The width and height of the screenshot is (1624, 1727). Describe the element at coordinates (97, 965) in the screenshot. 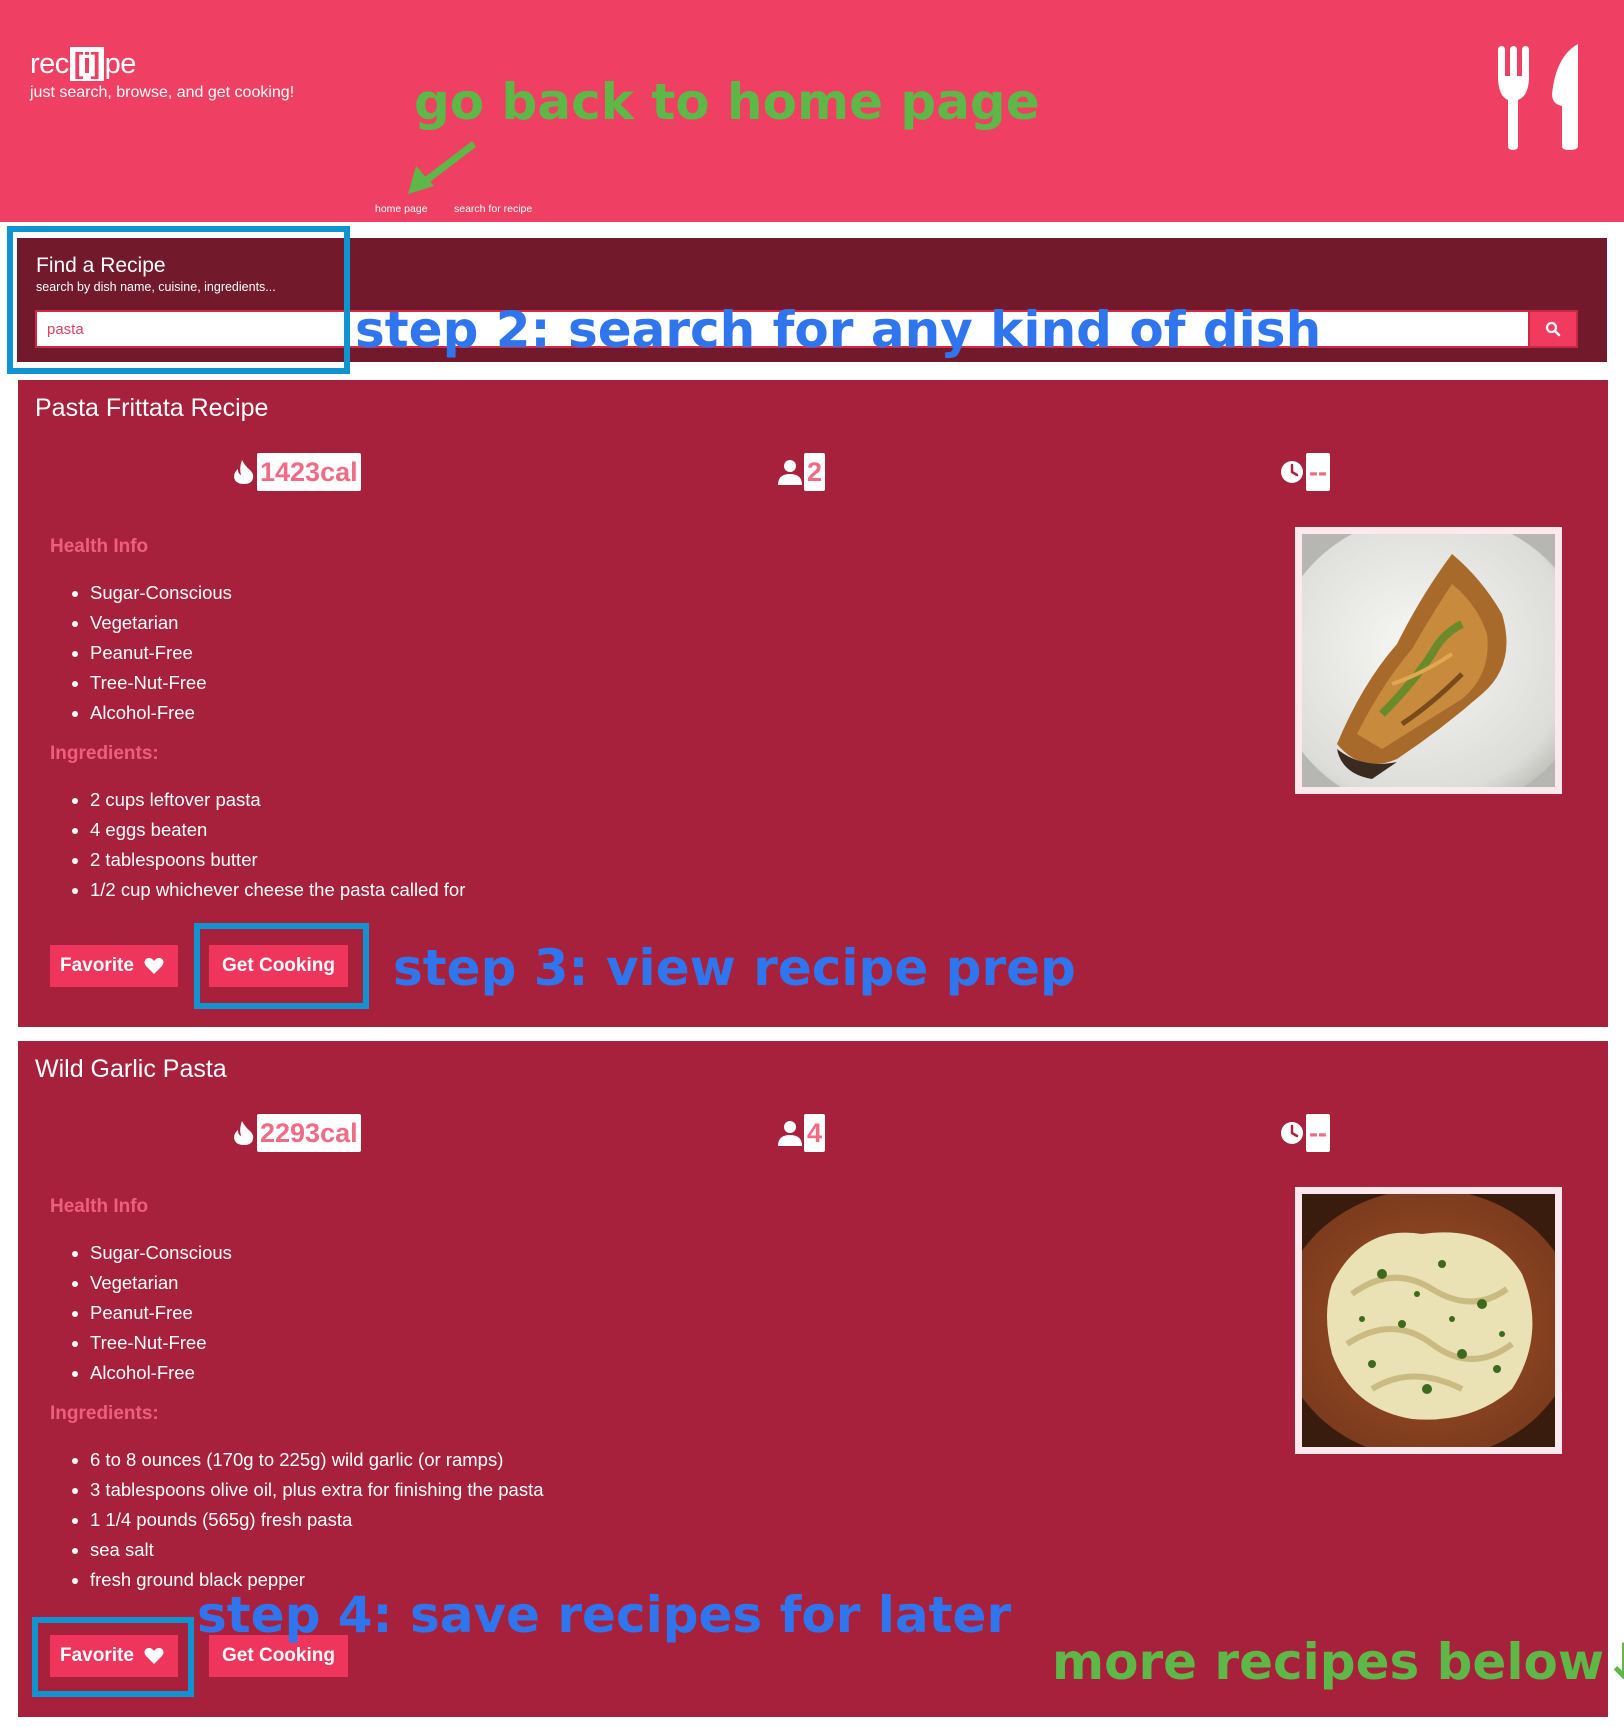

I see `favorite-label: Favorite` at that location.